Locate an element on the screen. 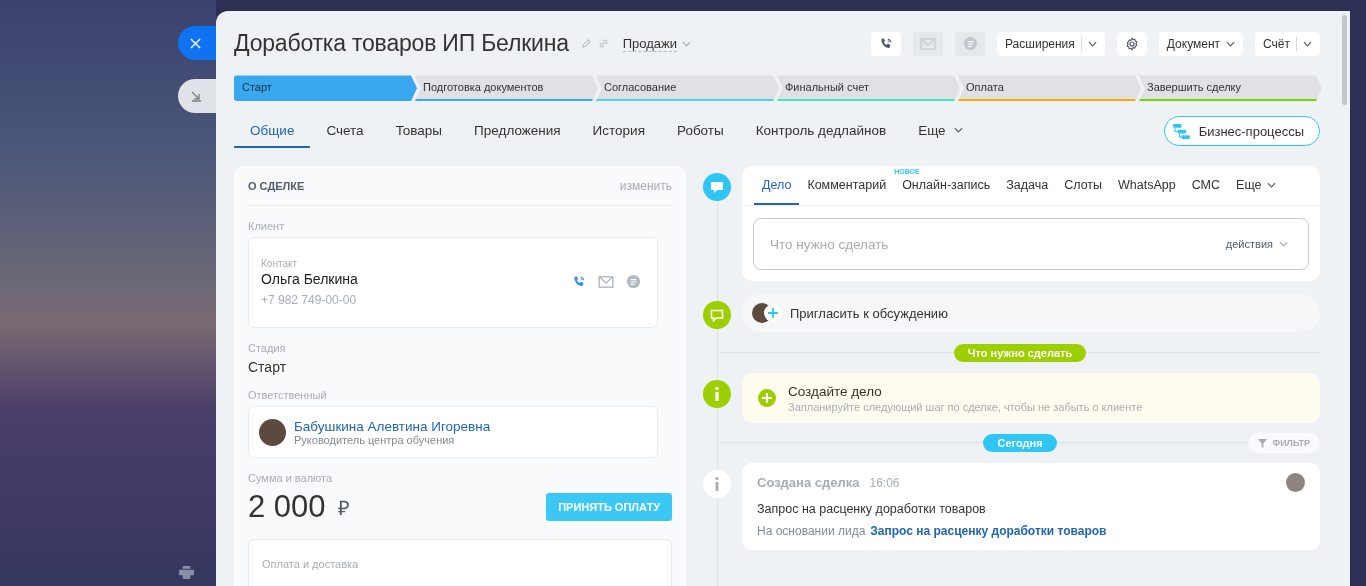 This screenshot has height=586, width=1366. process-icon is located at coordinates (1181, 131).